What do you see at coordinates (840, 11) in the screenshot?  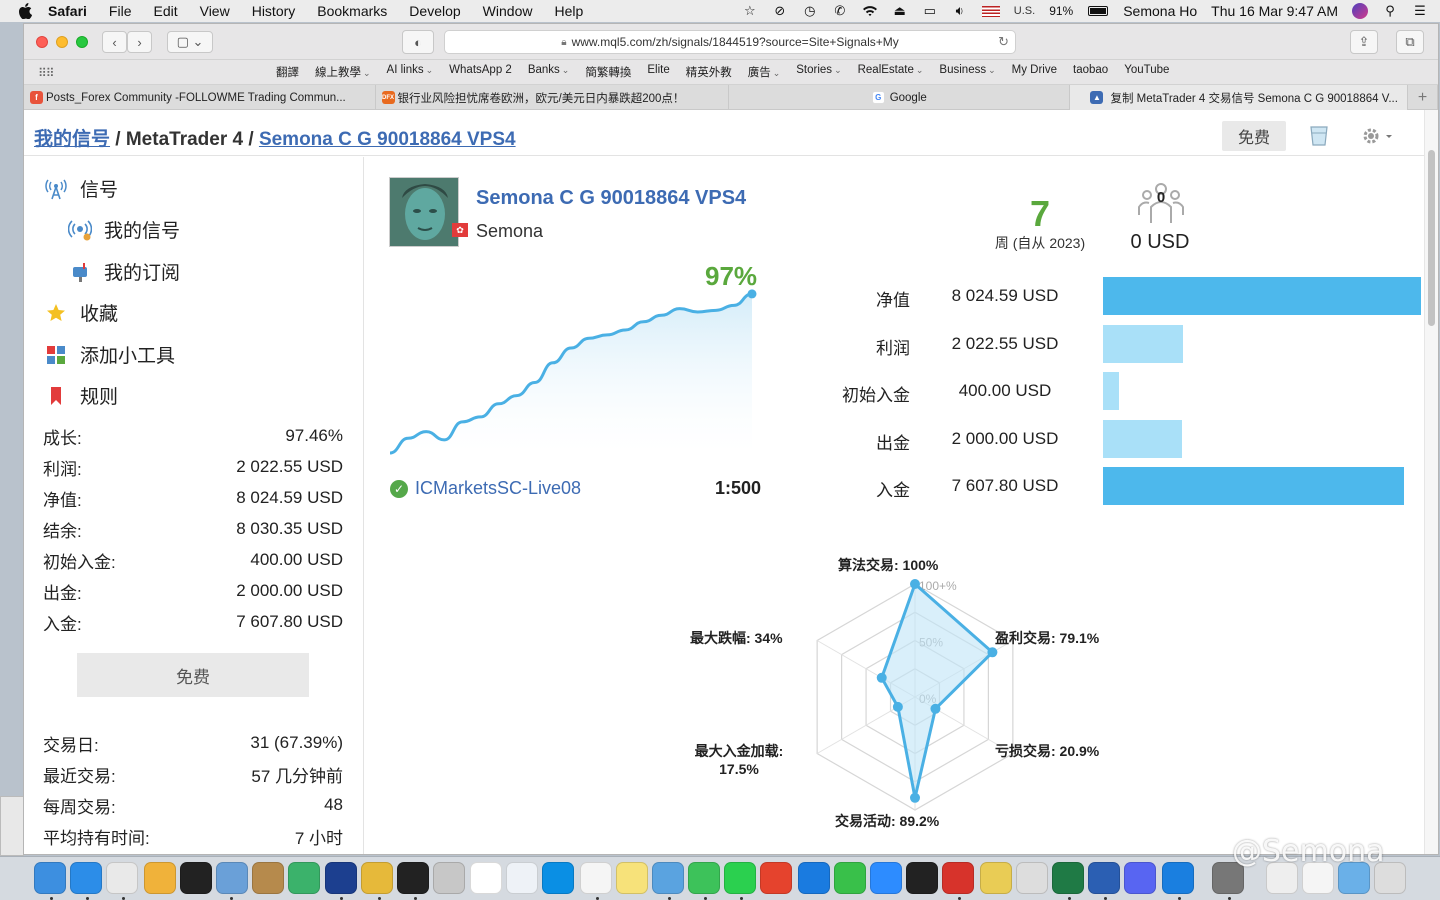 I see `phone-icon: ✆` at bounding box center [840, 11].